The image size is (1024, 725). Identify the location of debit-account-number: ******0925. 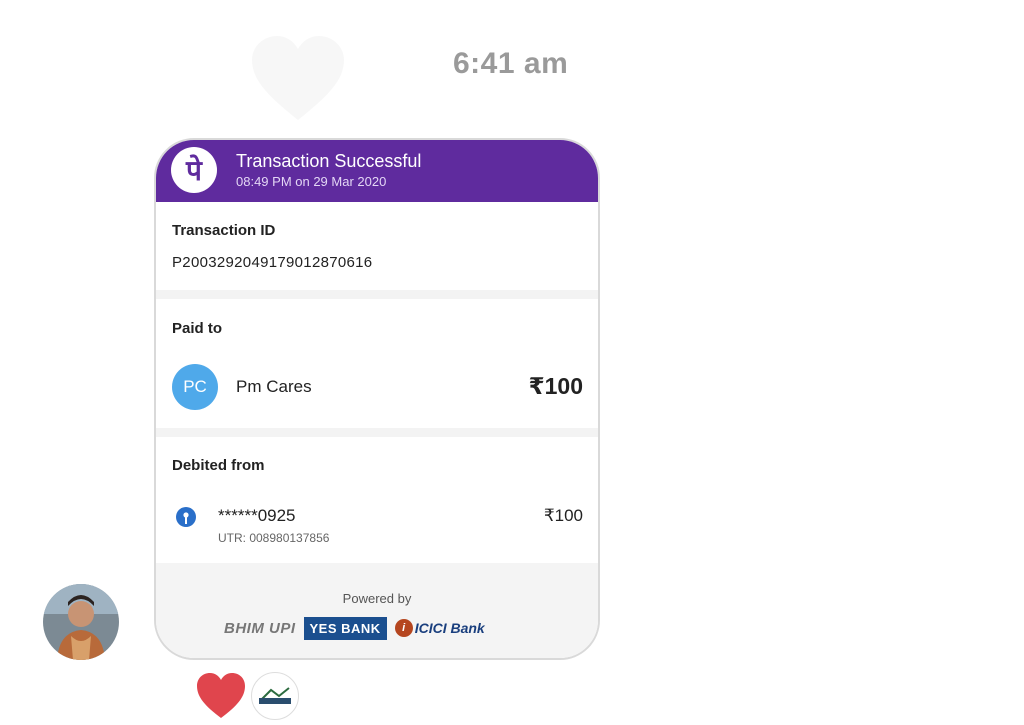
(257, 515).